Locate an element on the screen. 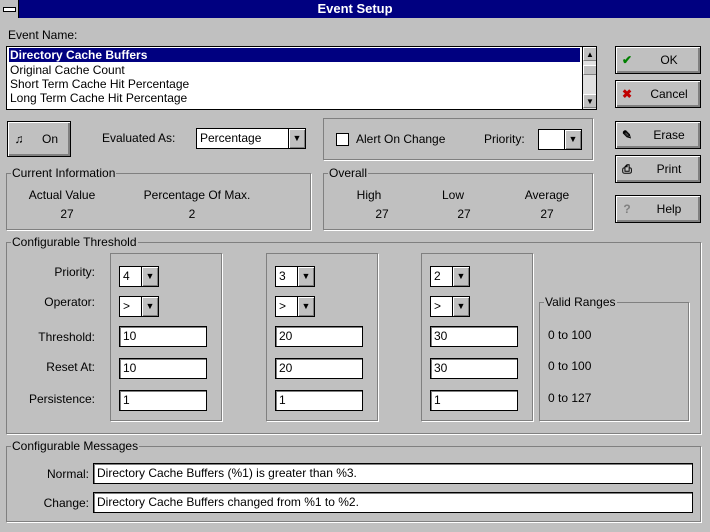 The width and height of the screenshot is (710, 532). configurable-messages-title: Configurable Messages is located at coordinates (75, 446).